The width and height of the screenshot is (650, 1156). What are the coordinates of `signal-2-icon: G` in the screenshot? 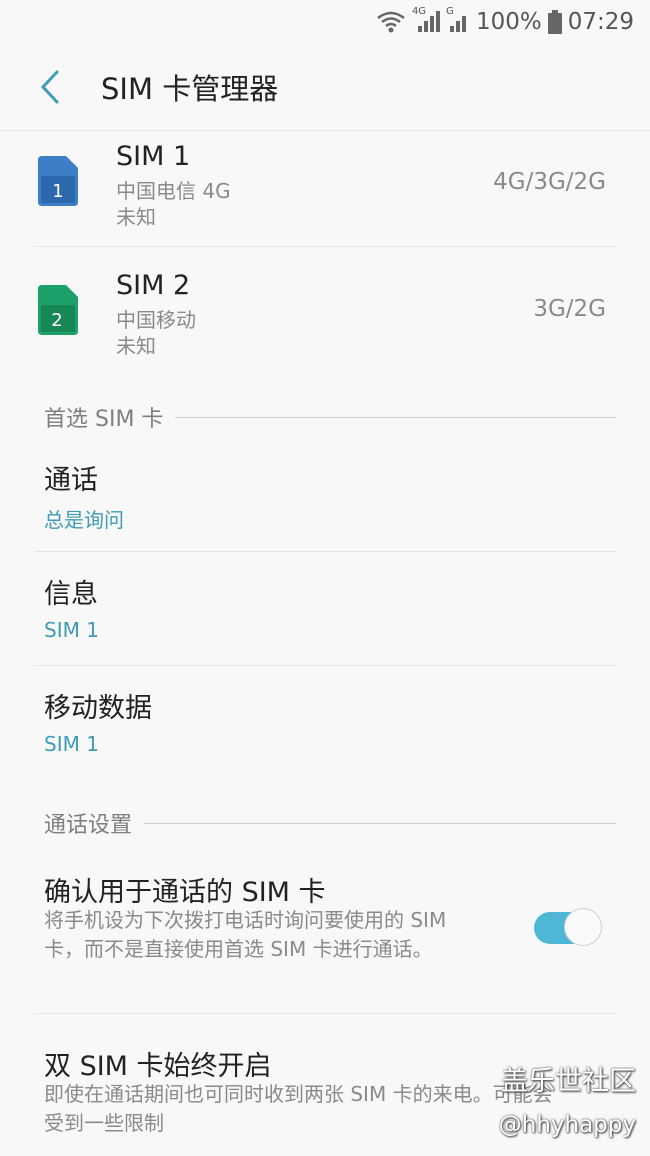 It's located at (458, 20).